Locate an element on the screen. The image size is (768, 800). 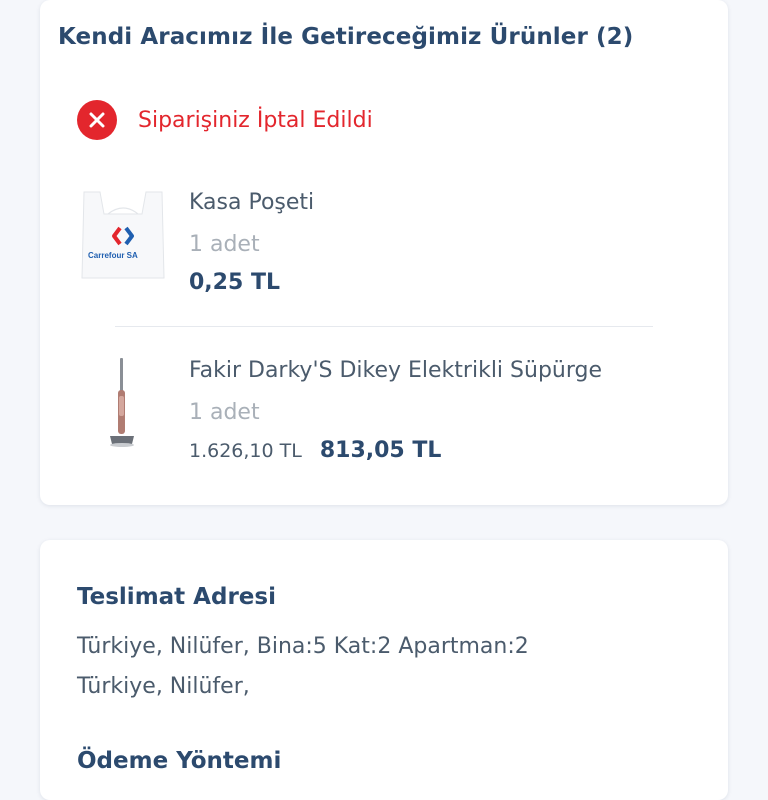
carrier-bag-image: Carrefour SA is located at coordinates (123, 235).